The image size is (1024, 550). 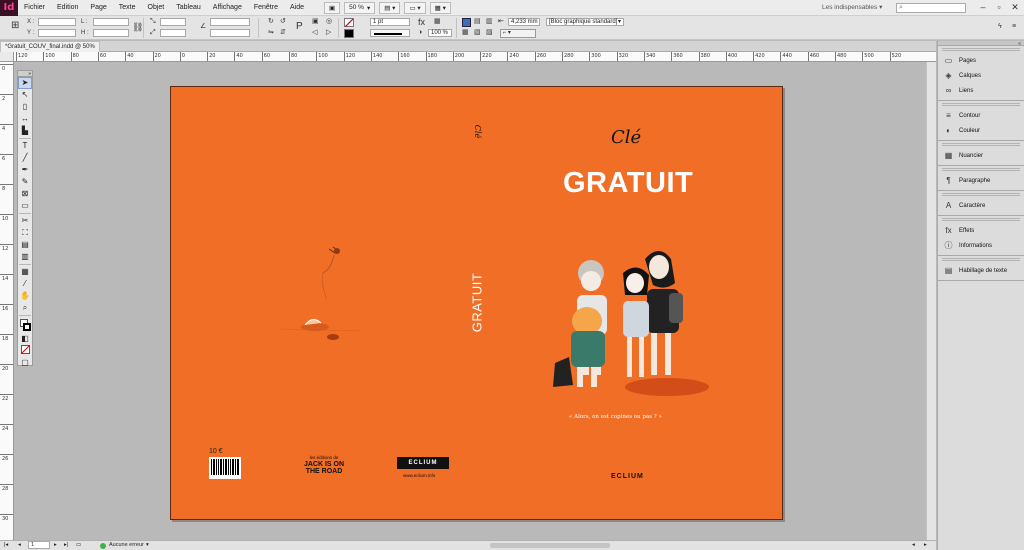 I want to click on rotation-angle-field, so click(x=230, y=22).